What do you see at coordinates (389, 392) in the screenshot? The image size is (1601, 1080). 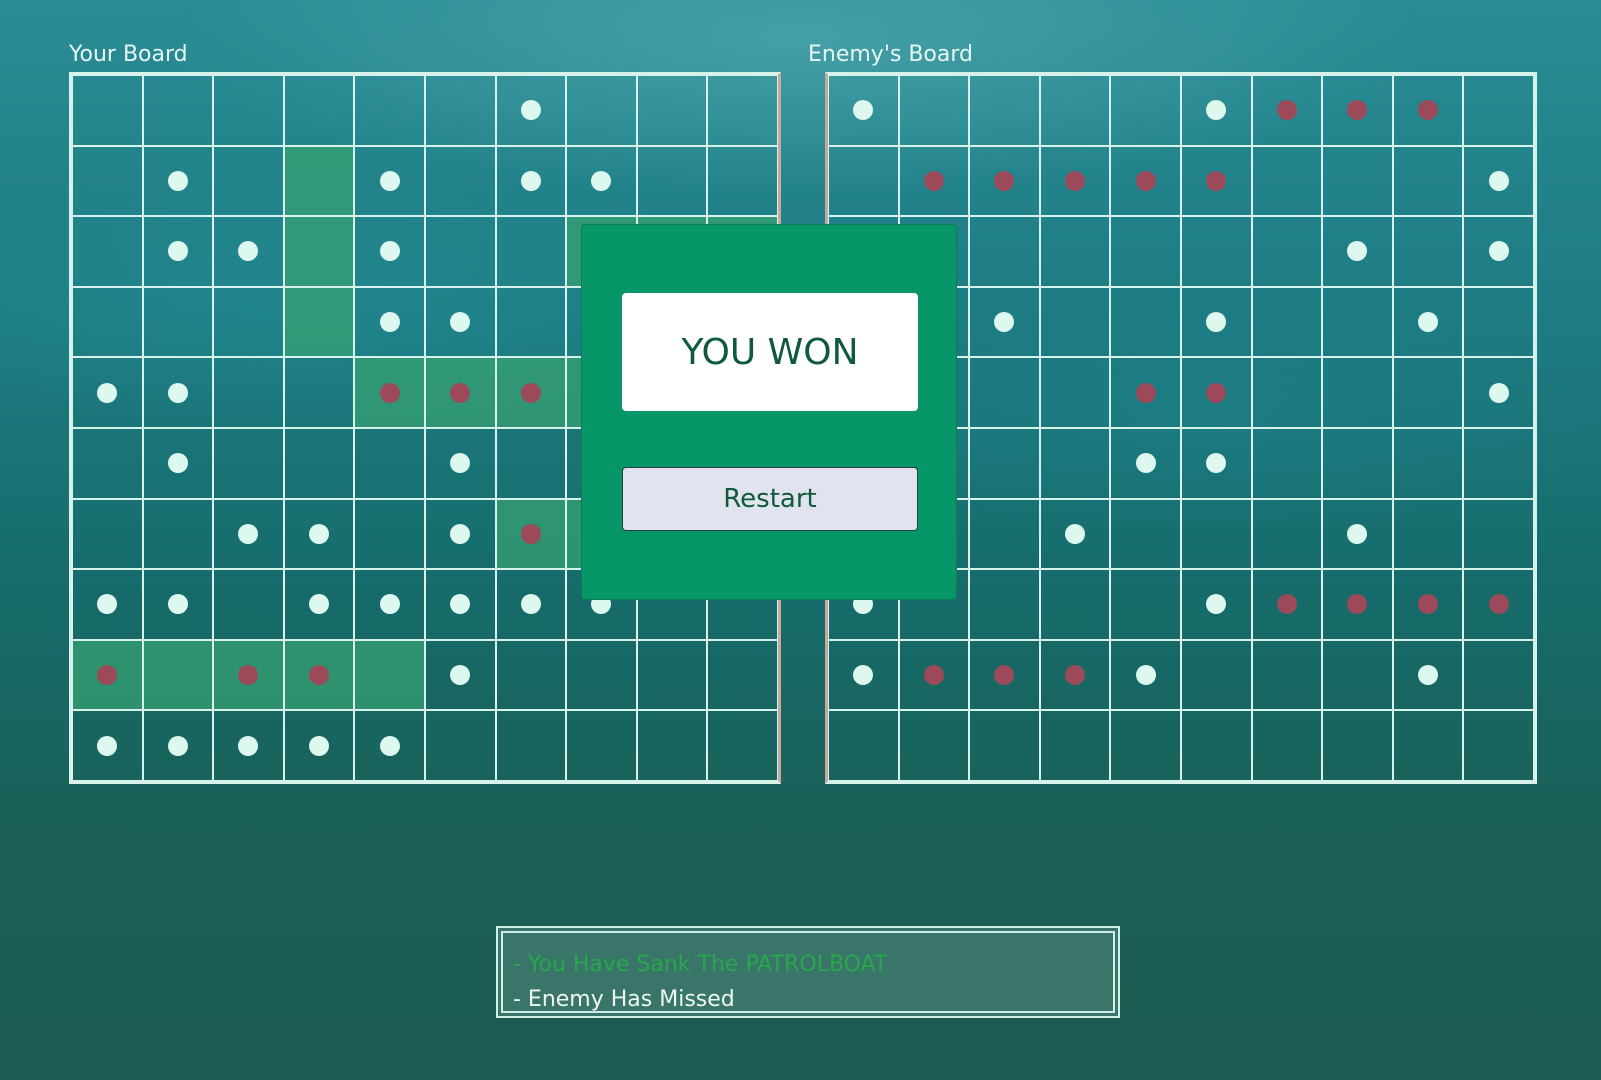 I see `hit-marker` at bounding box center [389, 392].